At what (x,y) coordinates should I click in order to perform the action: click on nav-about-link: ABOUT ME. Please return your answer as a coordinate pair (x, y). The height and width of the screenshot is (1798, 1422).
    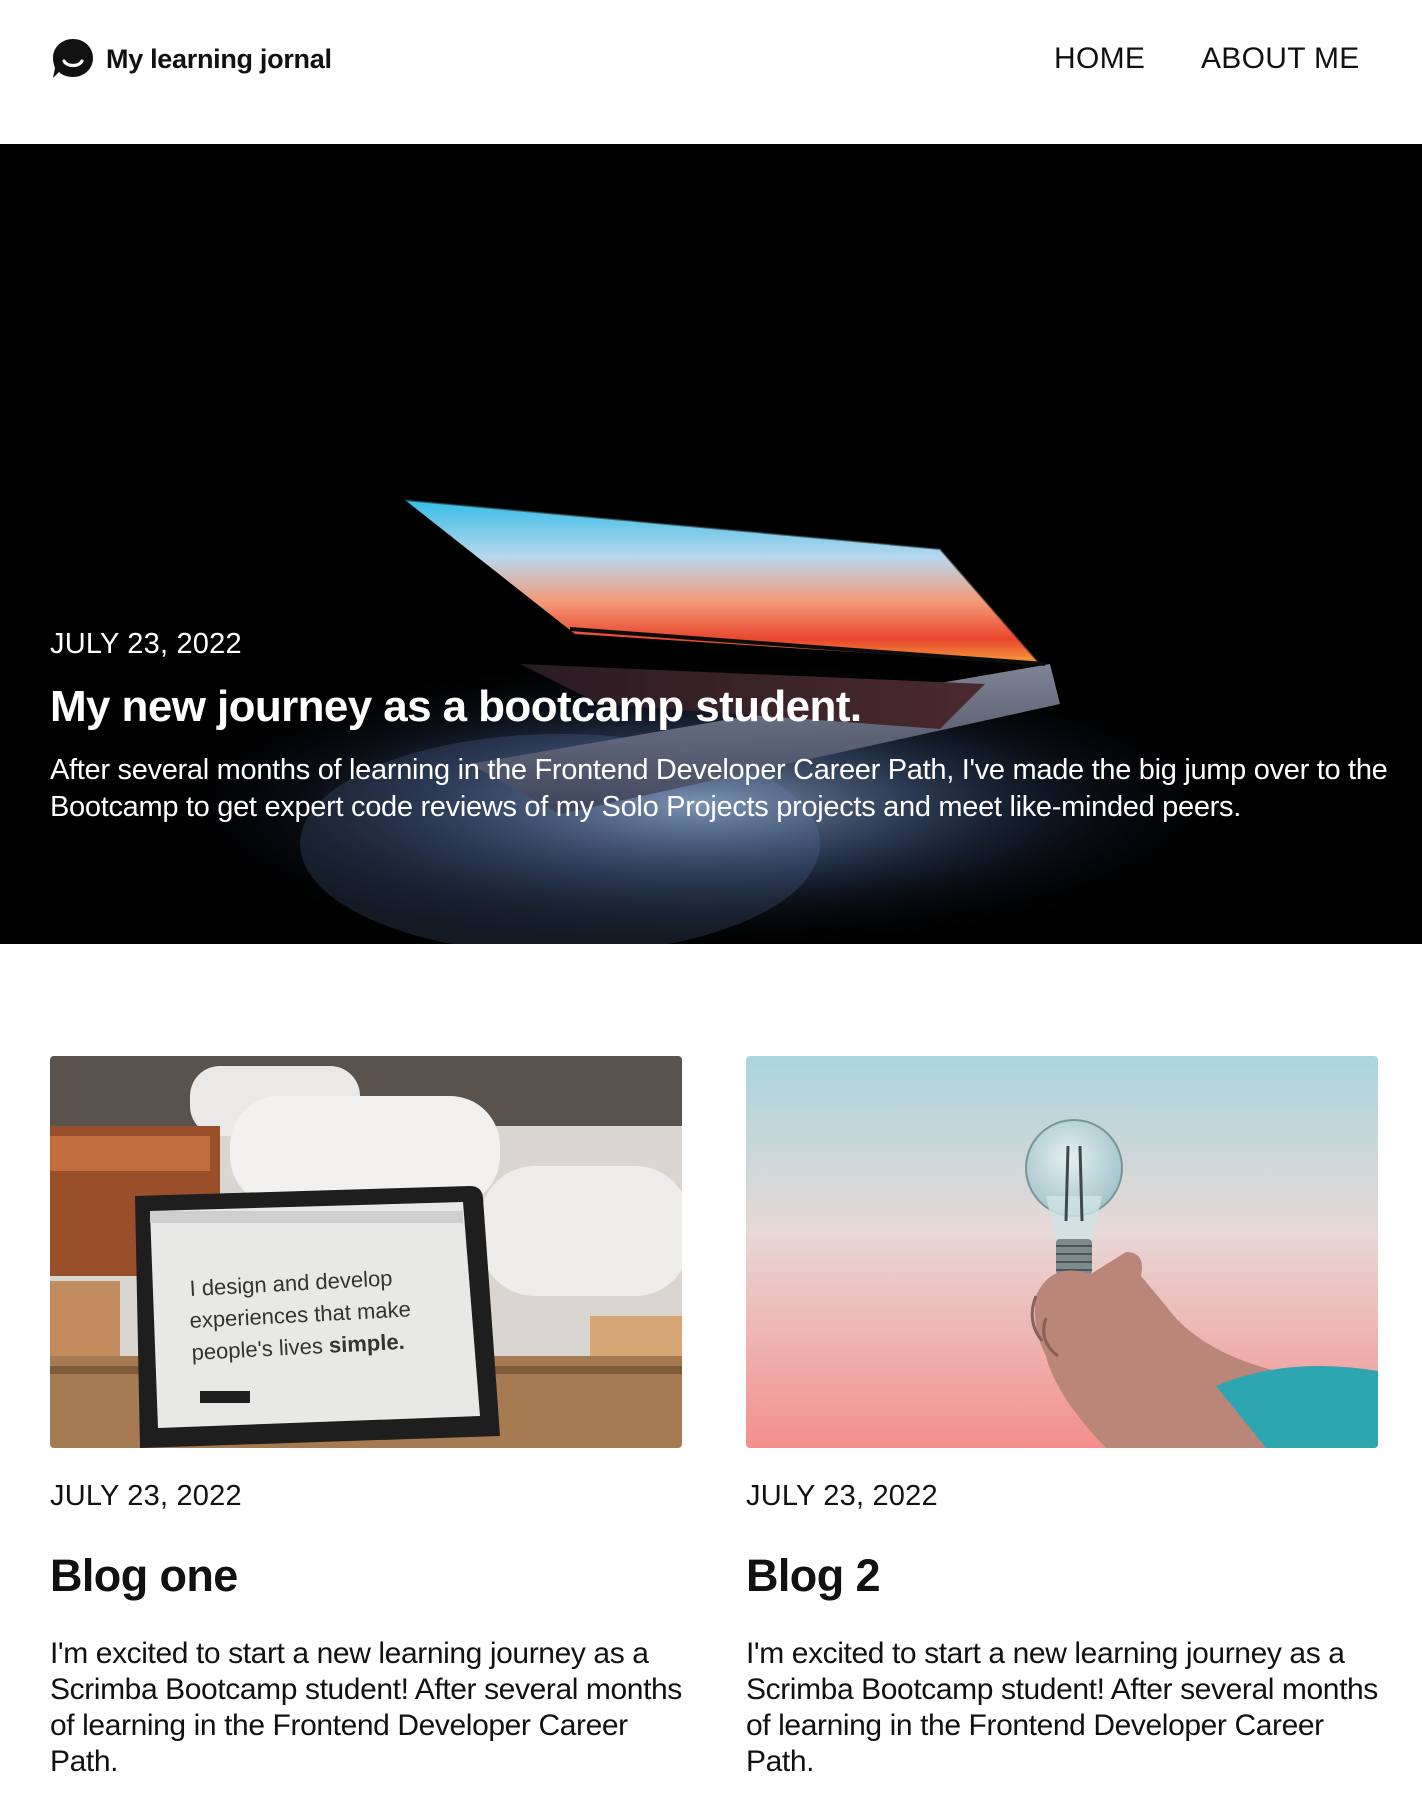
    Looking at the image, I should click on (1280, 59).